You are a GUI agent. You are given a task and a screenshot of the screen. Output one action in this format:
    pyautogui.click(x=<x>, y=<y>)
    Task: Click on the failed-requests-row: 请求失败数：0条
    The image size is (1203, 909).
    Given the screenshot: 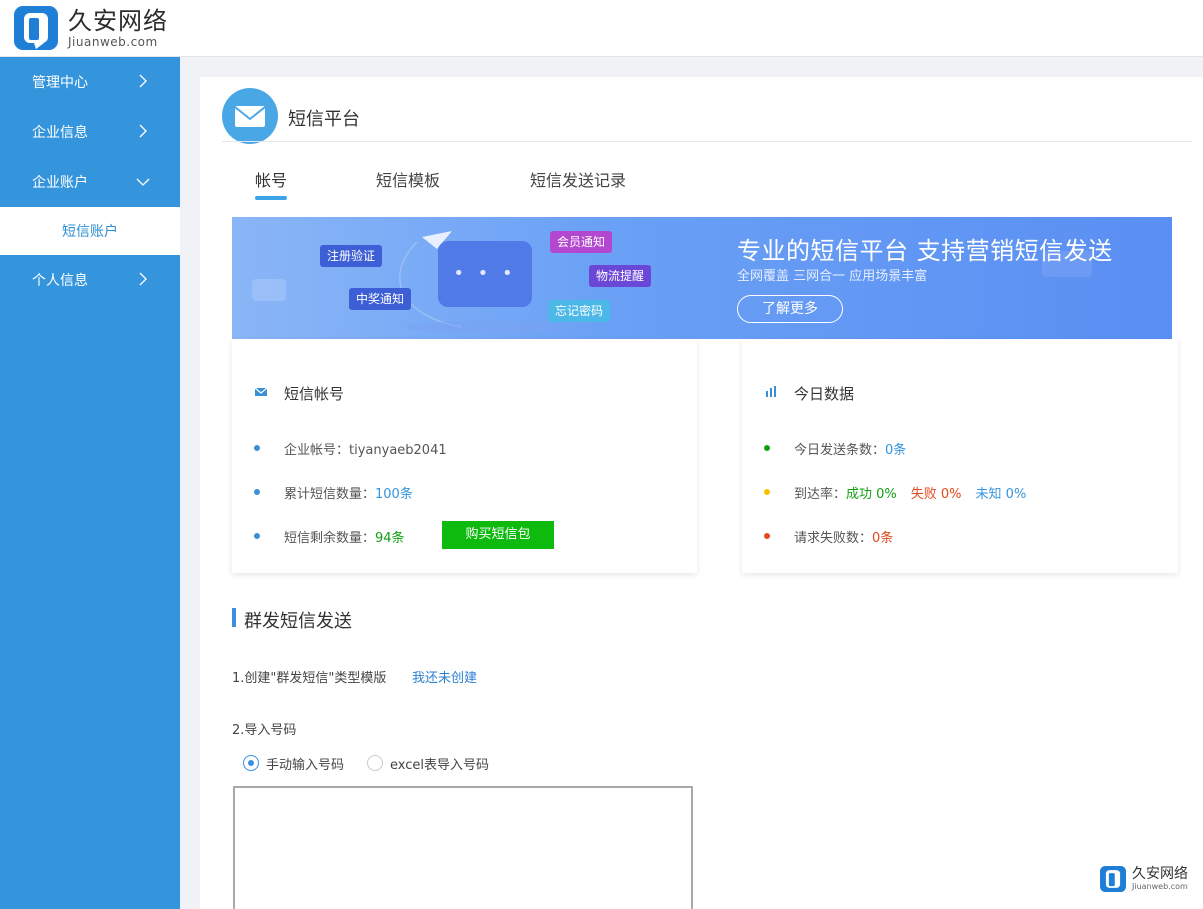 What is the action you would take?
    pyautogui.click(x=843, y=536)
    